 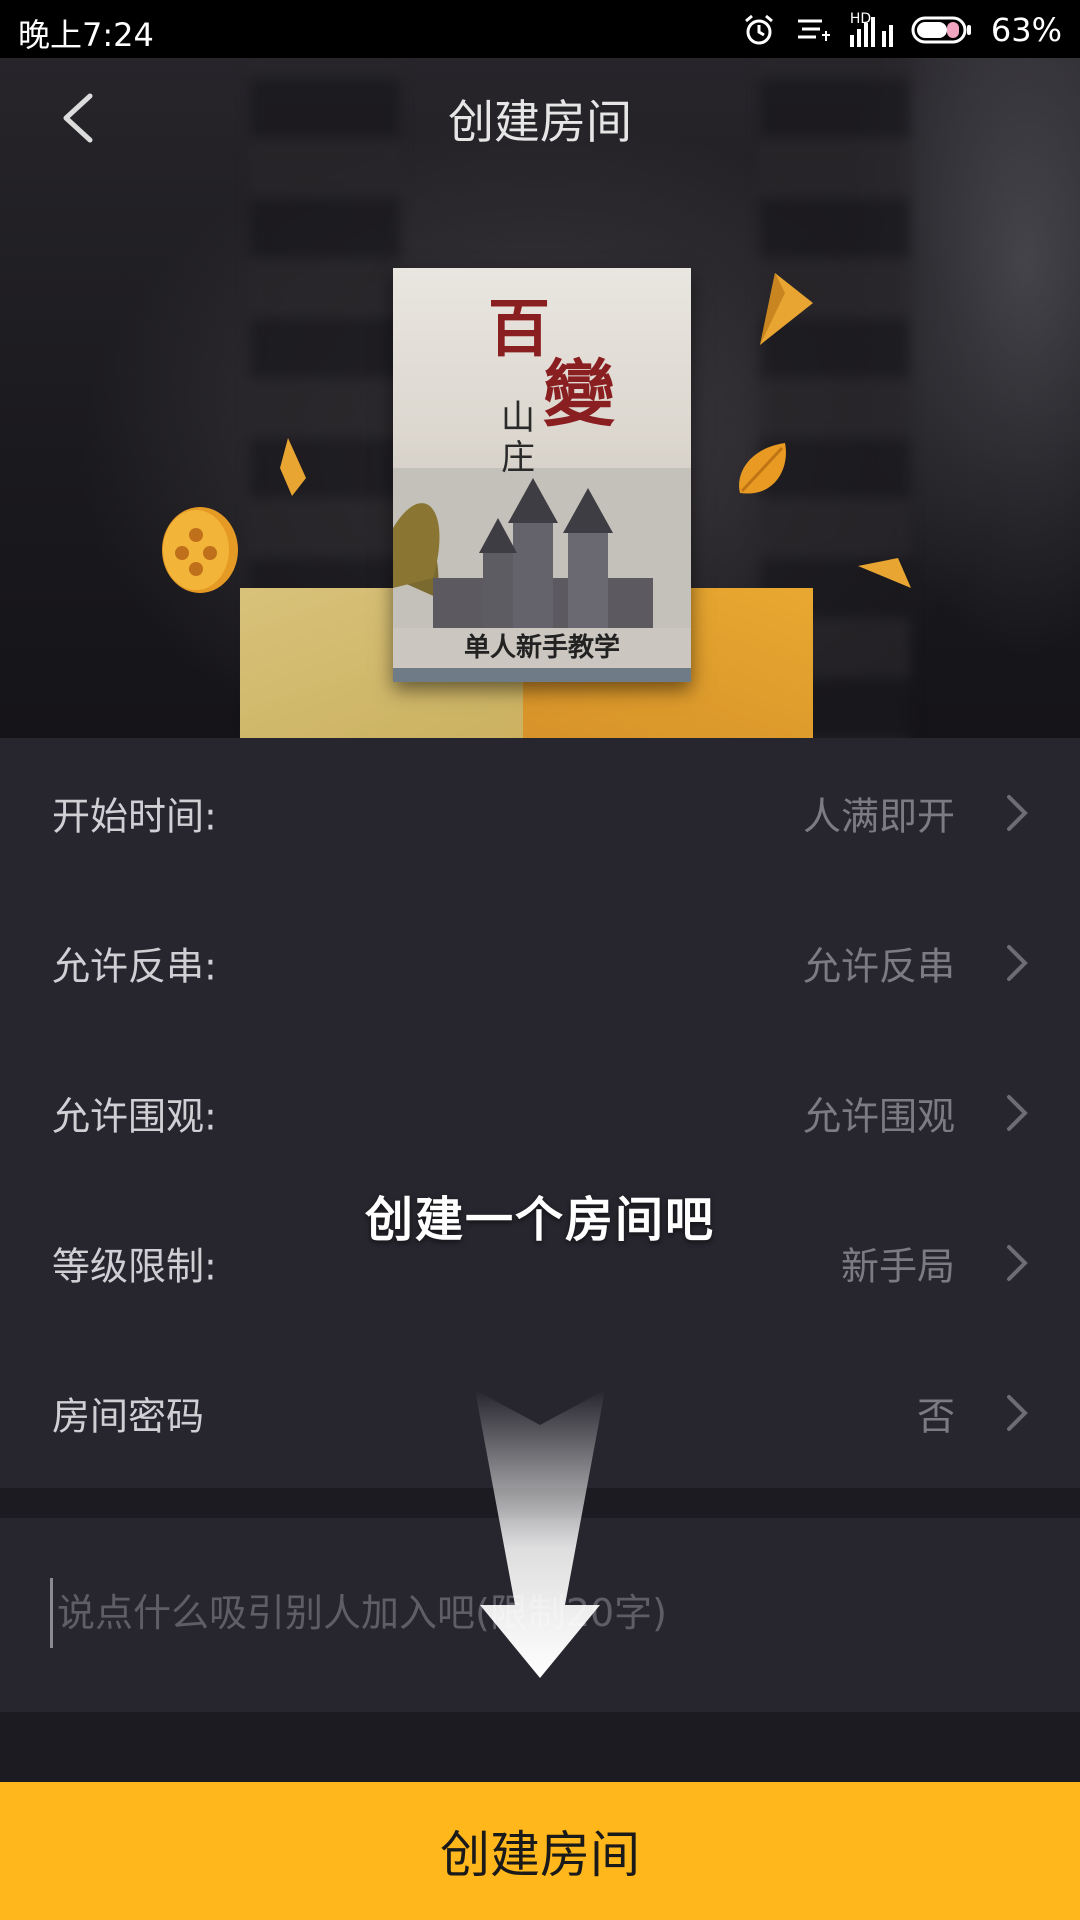 What do you see at coordinates (78, 118) in the screenshot?
I see `back-chevron-icon` at bounding box center [78, 118].